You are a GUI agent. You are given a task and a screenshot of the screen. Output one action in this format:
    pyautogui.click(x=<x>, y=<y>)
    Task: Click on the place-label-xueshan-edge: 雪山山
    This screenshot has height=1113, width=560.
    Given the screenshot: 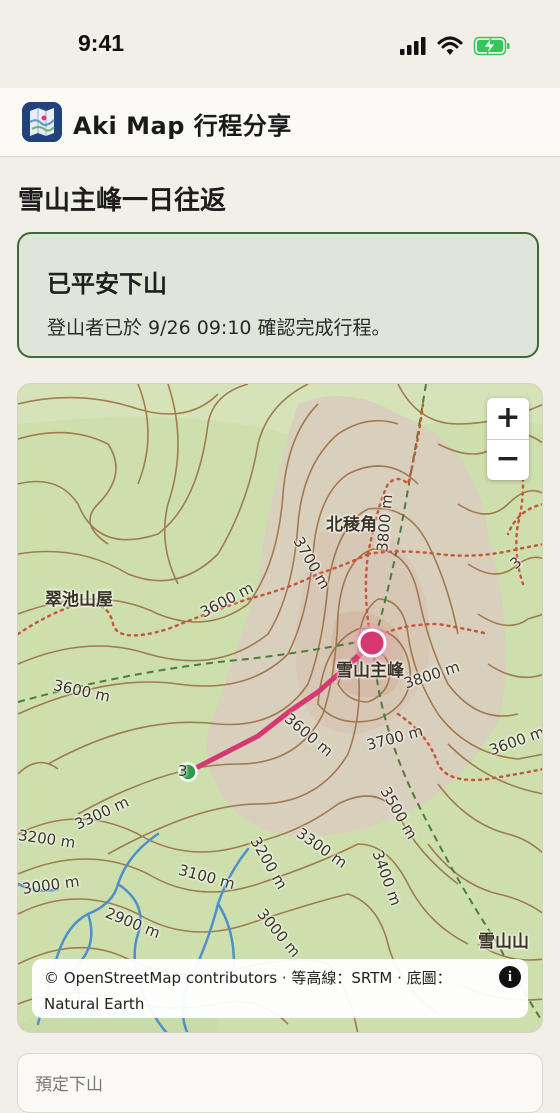 What is the action you would take?
    pyautogui.click(x=503, y=942)
    